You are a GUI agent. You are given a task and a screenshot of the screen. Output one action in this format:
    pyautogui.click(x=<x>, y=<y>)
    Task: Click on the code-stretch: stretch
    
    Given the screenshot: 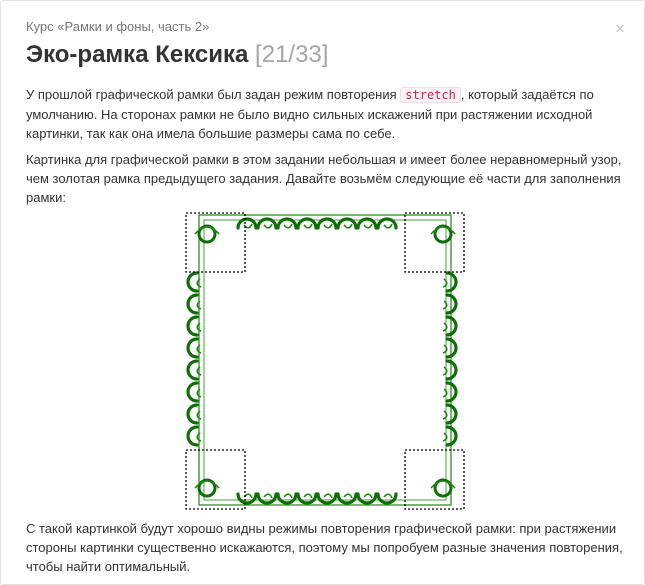 What is the action you would take?
    pyautogui.click(x=430, y=95)
    